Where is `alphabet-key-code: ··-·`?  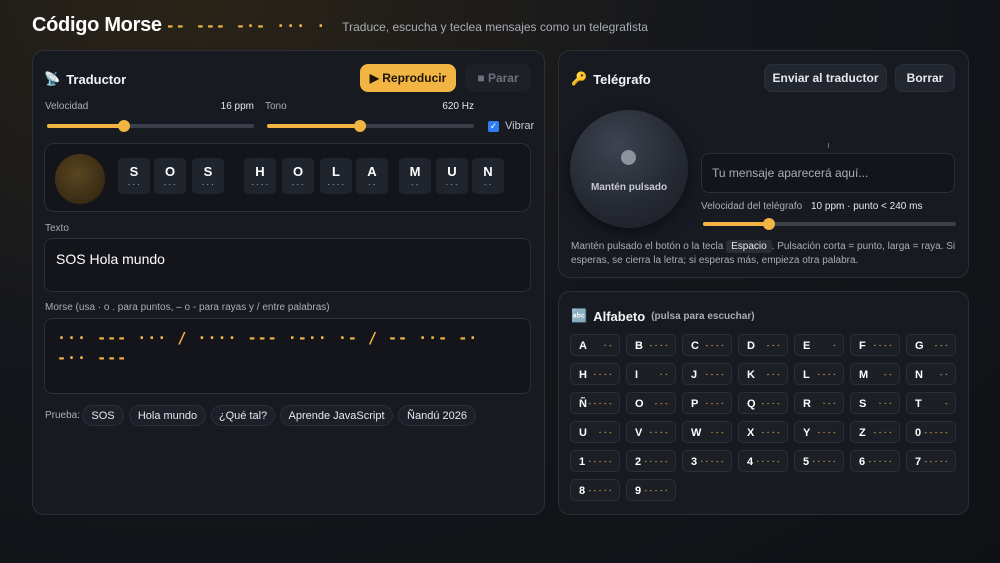
alphabet-key-code: ··-· is located at coordinates (882, 345).